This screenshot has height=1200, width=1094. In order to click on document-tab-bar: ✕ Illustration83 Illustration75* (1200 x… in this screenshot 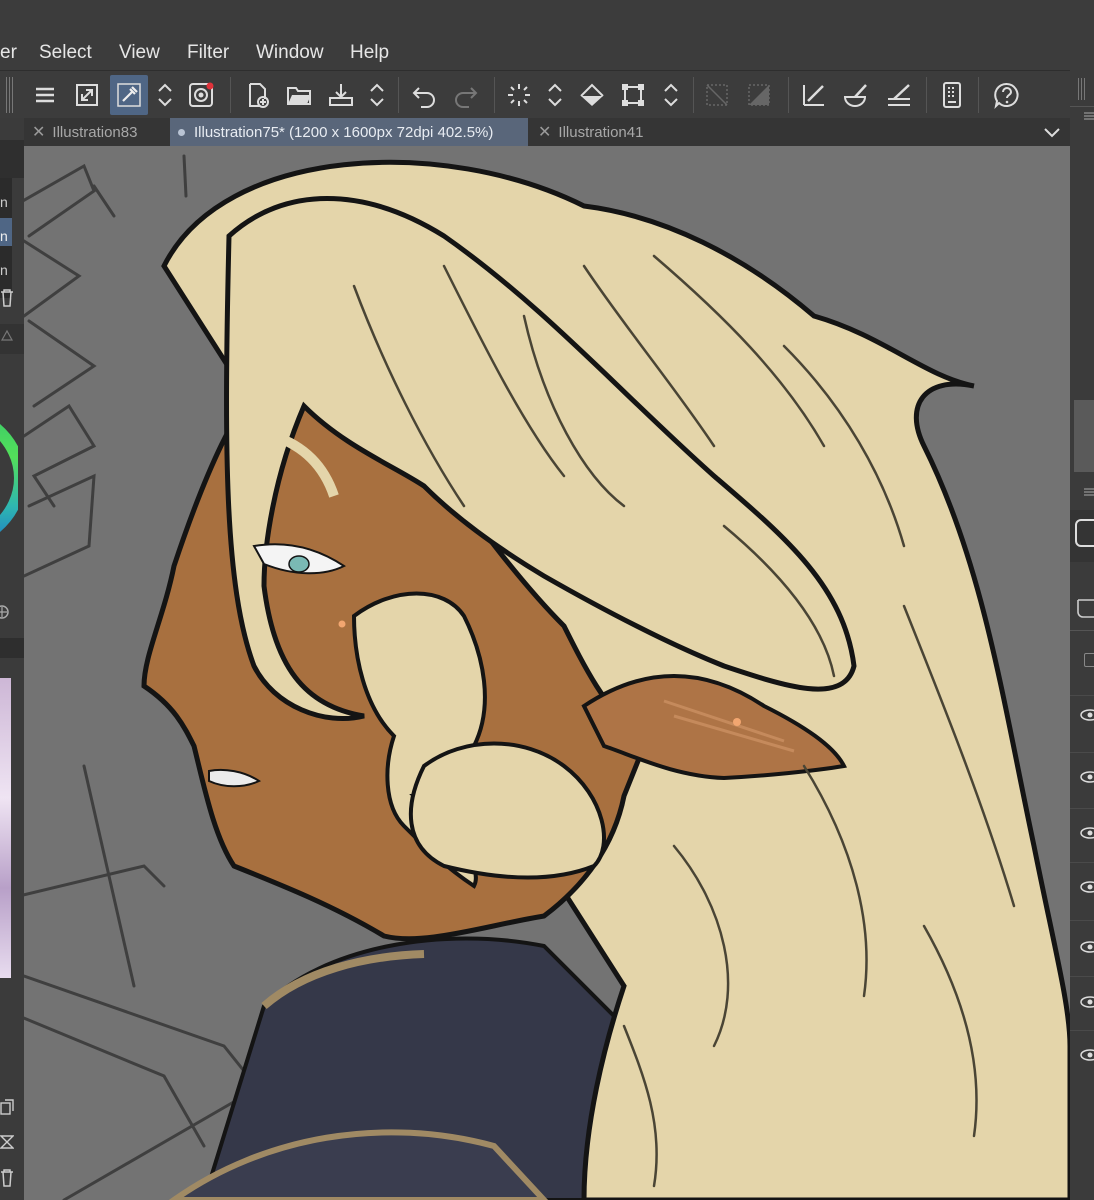, I will do `click(547, 132)`.